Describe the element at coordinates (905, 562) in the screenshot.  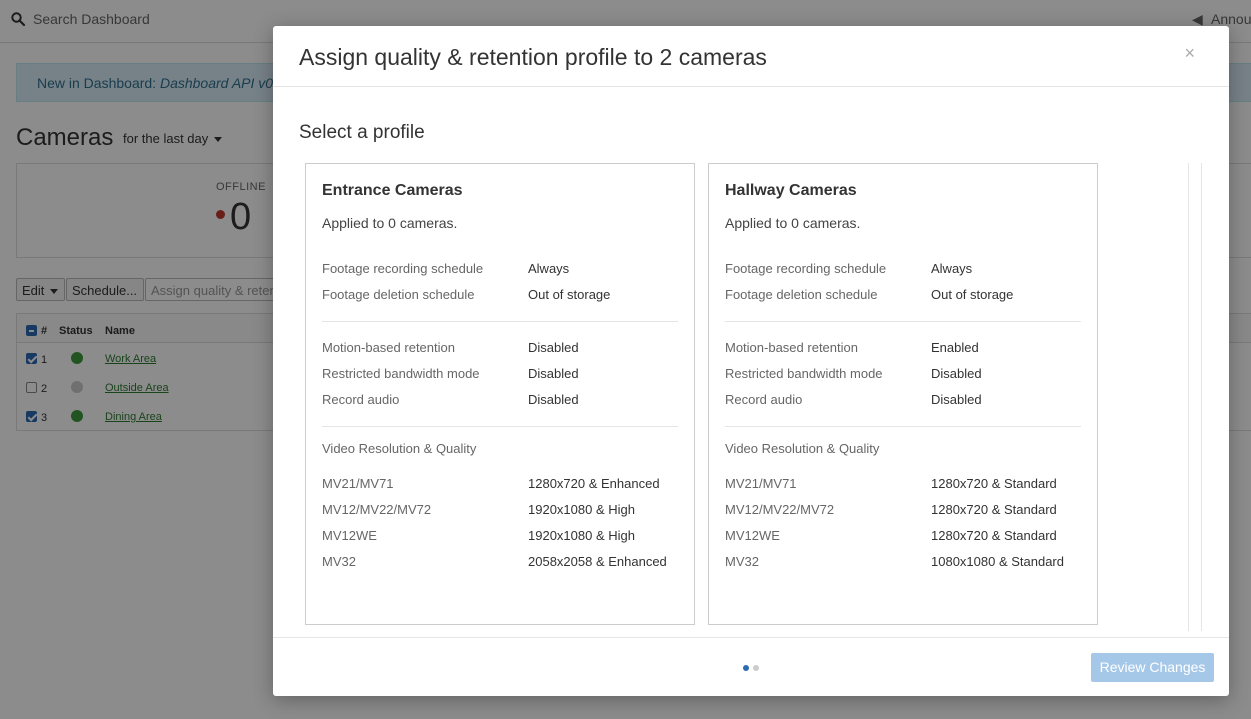
I see `resolution-row: MV32 1080x1080 & Standard` at that location.